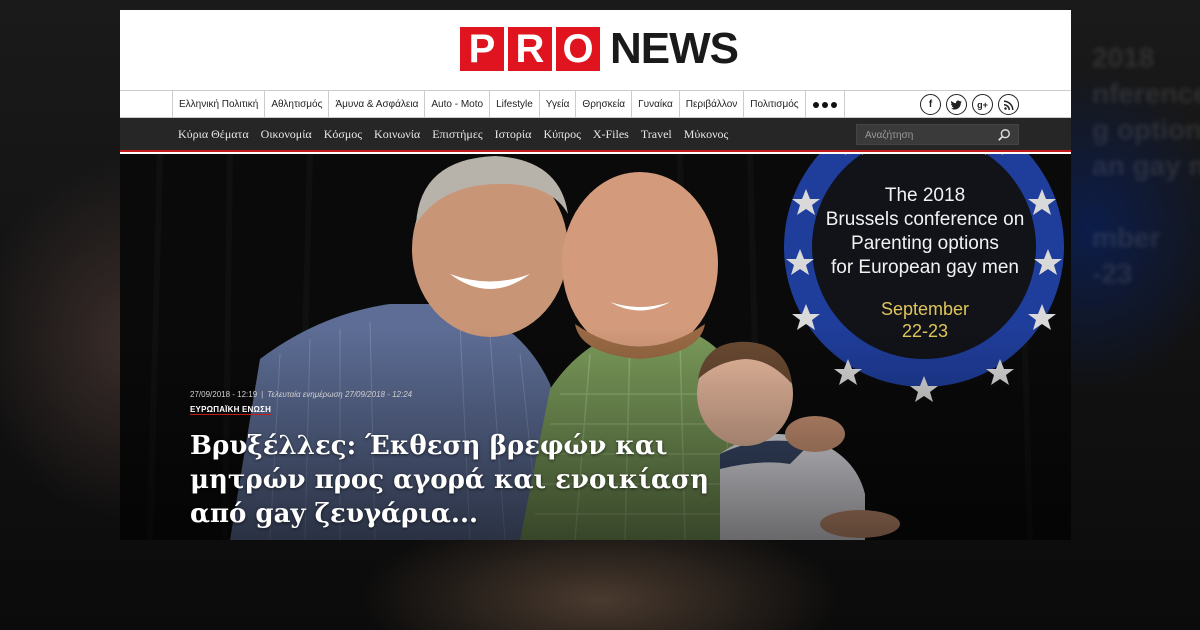 Image resolution: width=1200 pixels, height=630 pixels. What do you see at coordinates (1004, 135) in the screenshot?
I see `search-icon` at bounding box center [1004, 135].